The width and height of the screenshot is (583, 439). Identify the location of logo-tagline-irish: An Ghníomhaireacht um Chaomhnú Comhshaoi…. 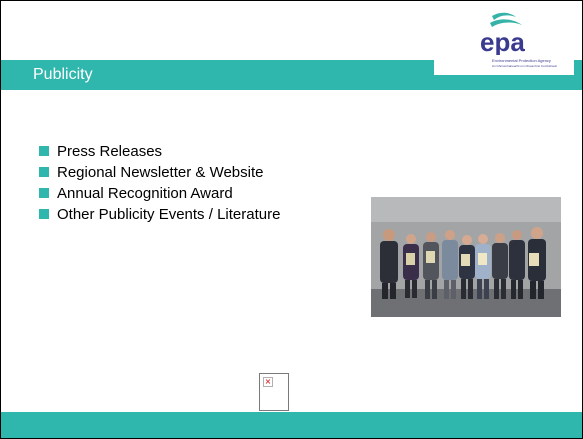
(524, 66).